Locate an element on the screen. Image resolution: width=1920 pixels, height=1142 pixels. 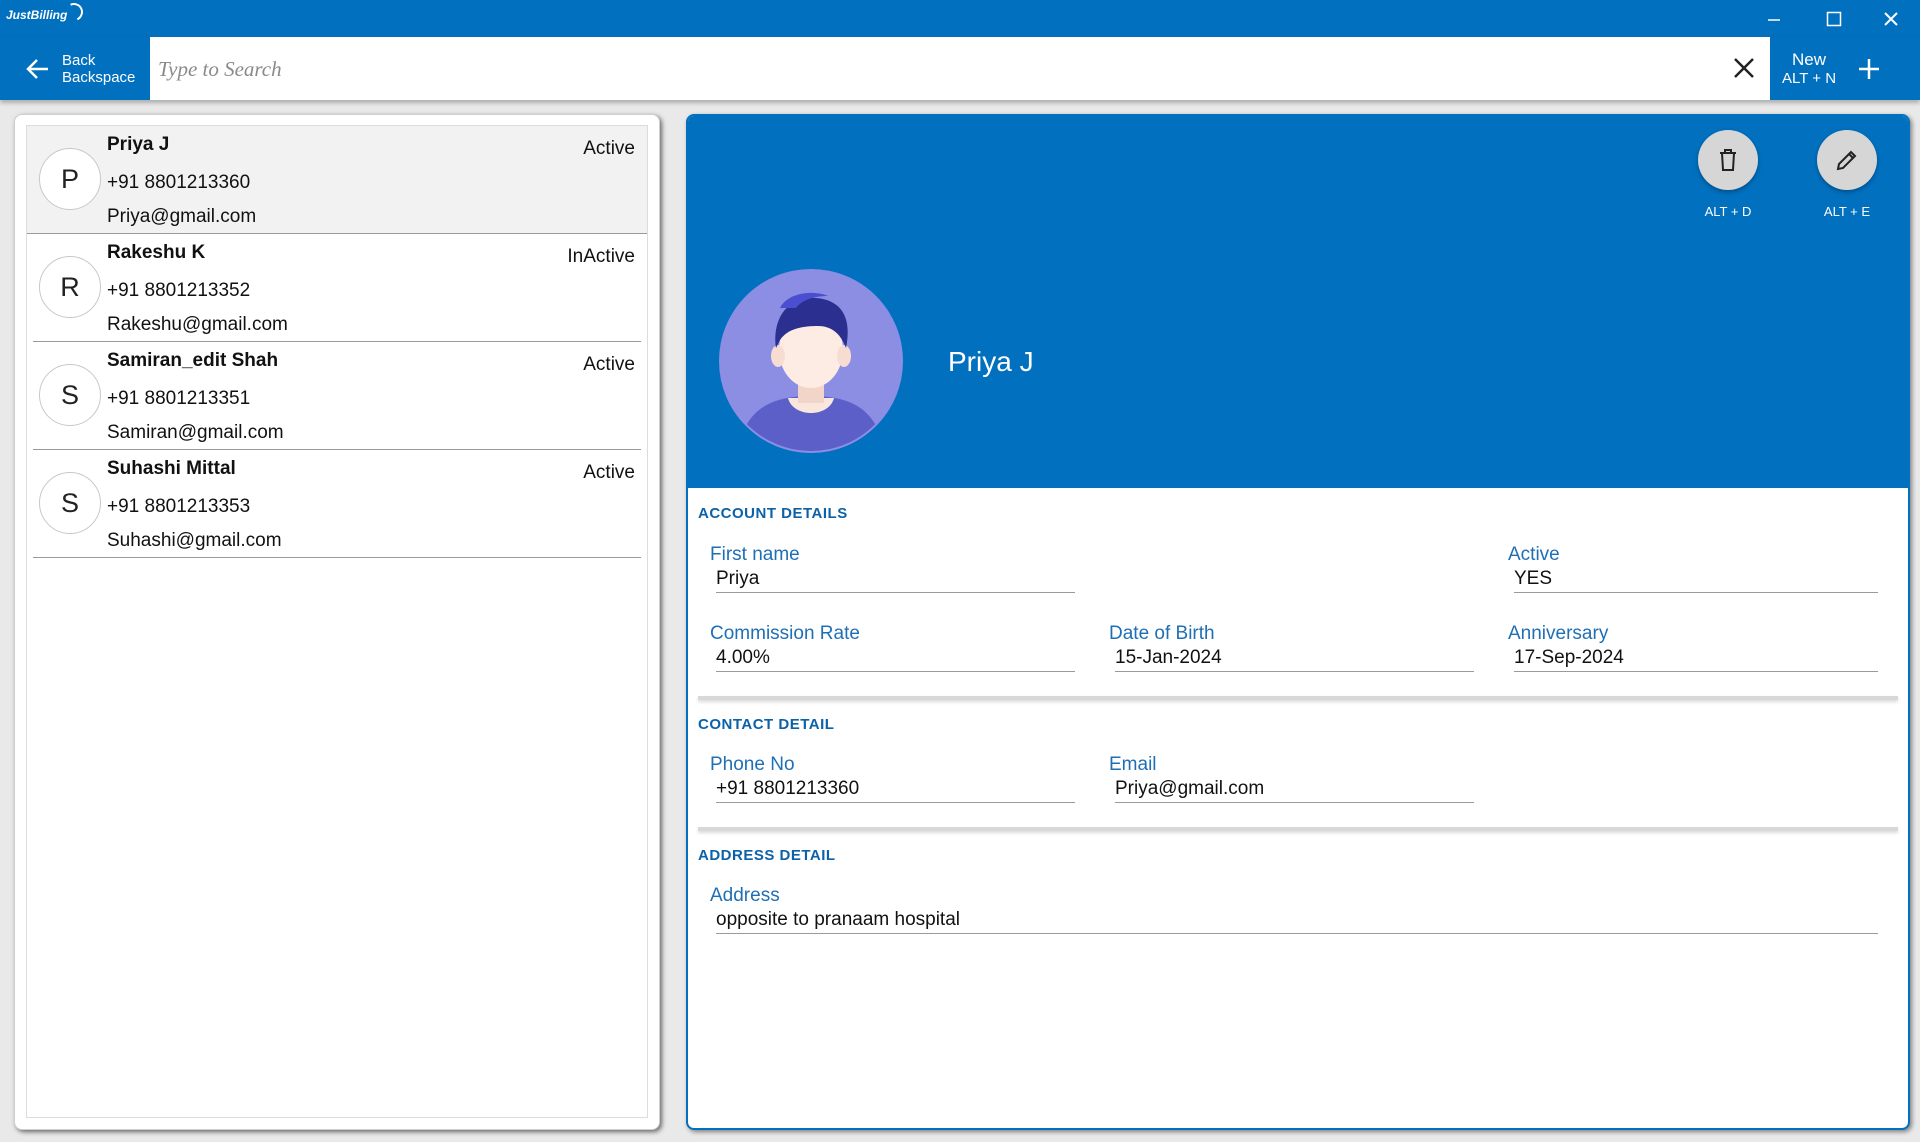
new-shortcut: ALT + N is located at coordinates (1809, 78).